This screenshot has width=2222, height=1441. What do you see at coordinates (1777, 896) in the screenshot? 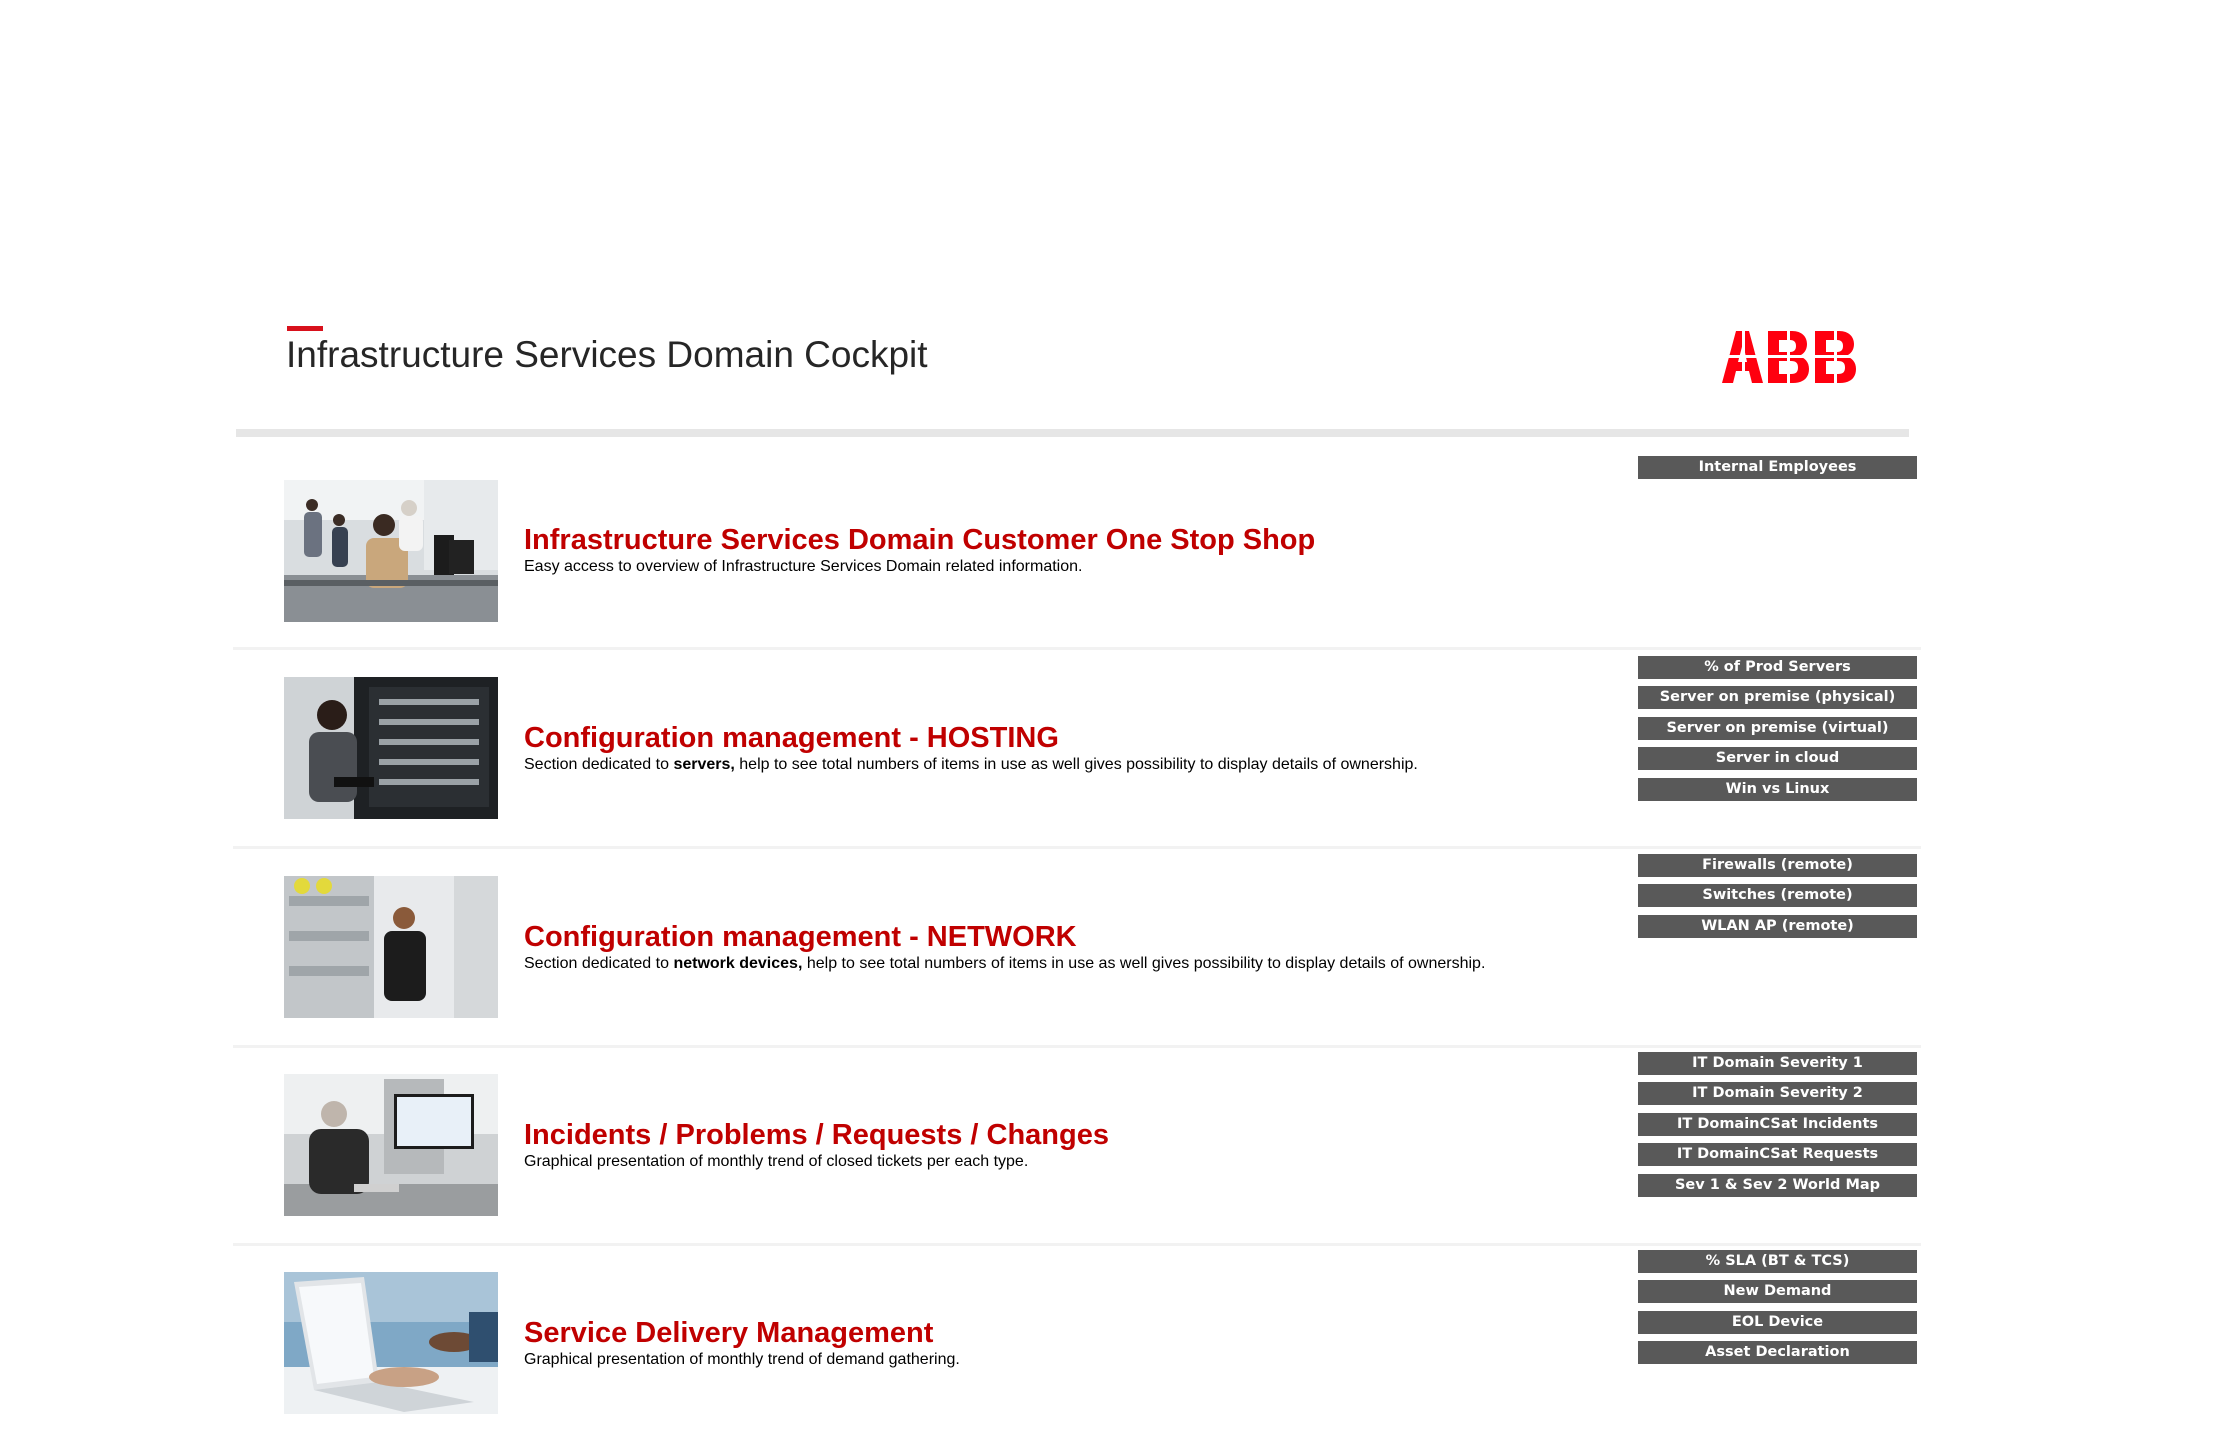
I see `switches-remote-button: Switches (remote)` at bounding box center [1777, 896].